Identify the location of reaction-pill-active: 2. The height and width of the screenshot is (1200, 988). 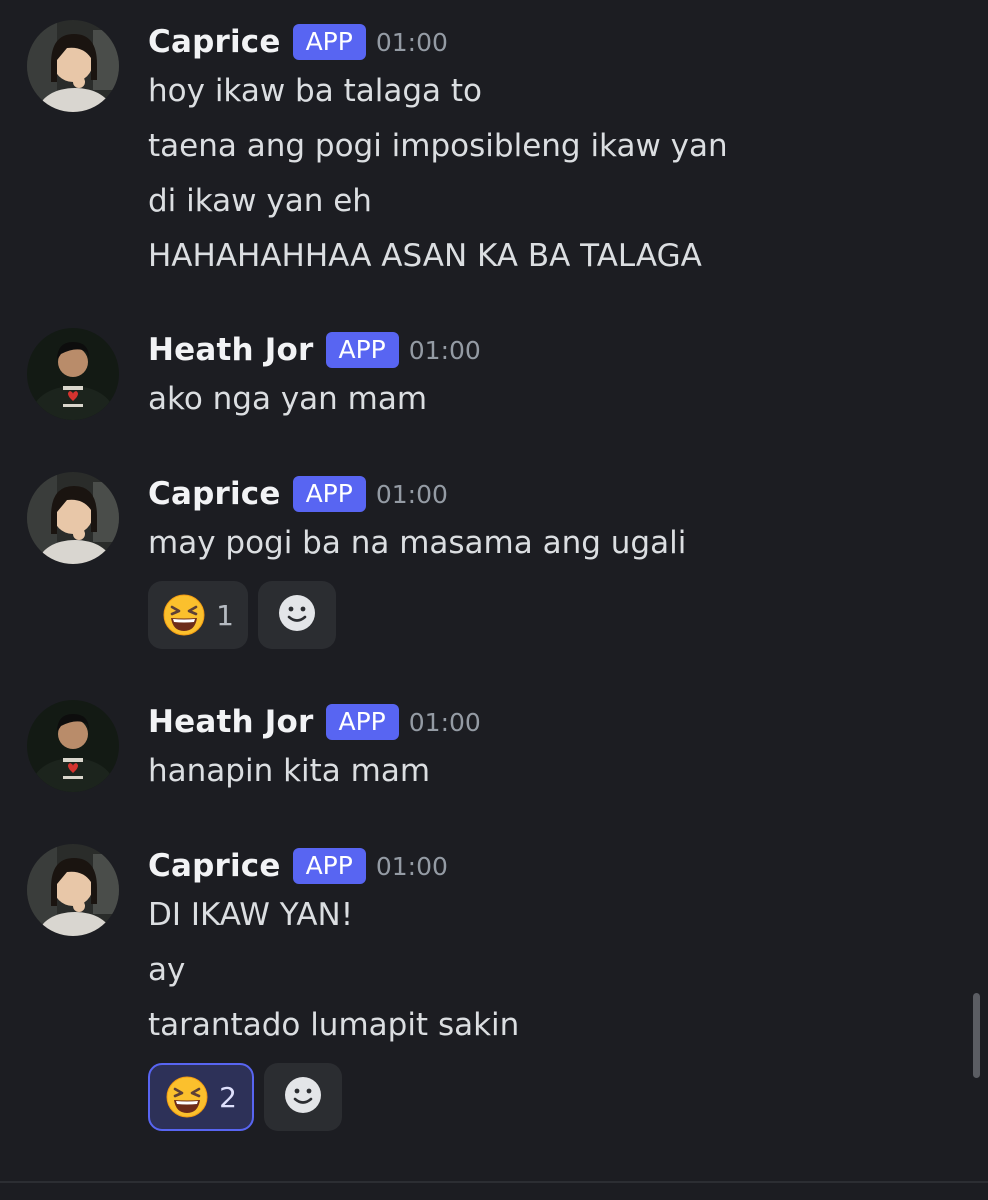
(201, 1097).